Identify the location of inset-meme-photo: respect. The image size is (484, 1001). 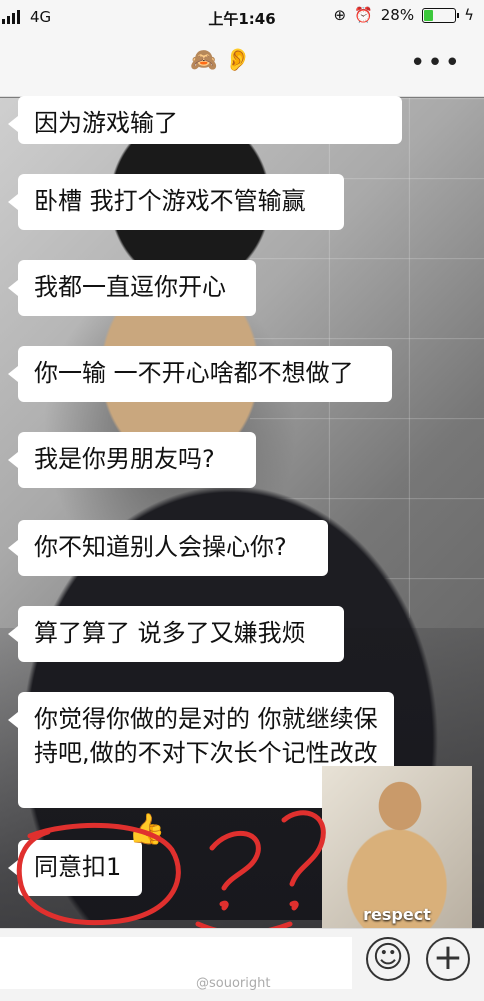
(397, 847).